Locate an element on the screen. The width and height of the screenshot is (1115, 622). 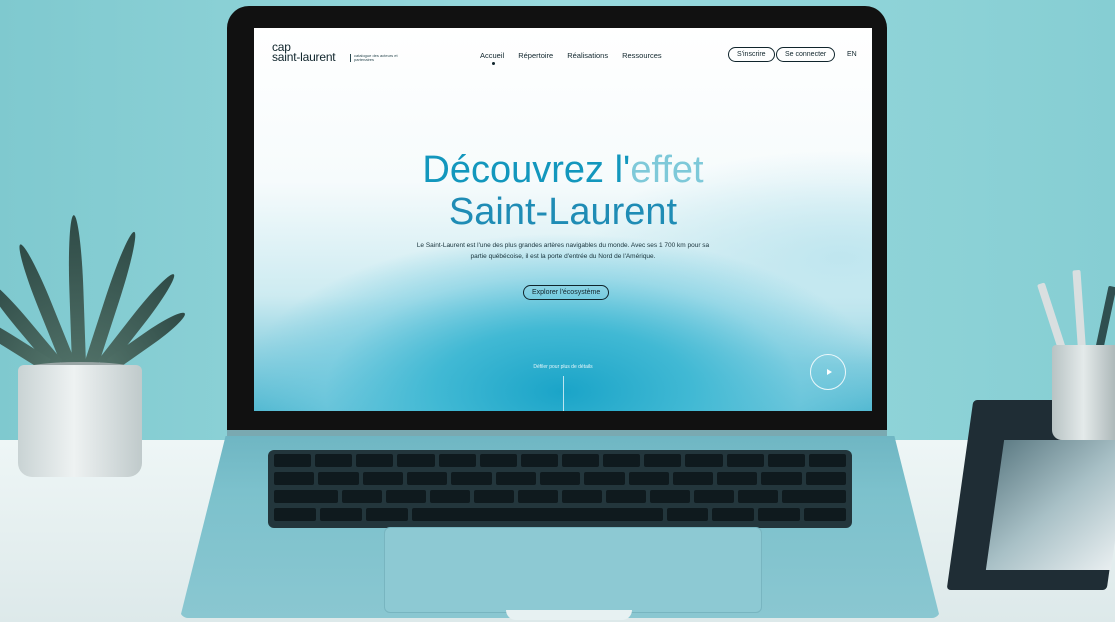
scroll-hint: Défiler pour plus de détails is located at coordinates (563, 367).